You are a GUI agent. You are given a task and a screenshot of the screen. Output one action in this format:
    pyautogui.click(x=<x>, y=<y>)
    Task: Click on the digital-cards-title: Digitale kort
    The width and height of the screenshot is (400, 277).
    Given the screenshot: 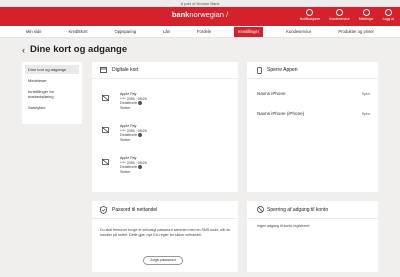 What is the action you would take?
    pyautogui.click(x=125, y=70)
    